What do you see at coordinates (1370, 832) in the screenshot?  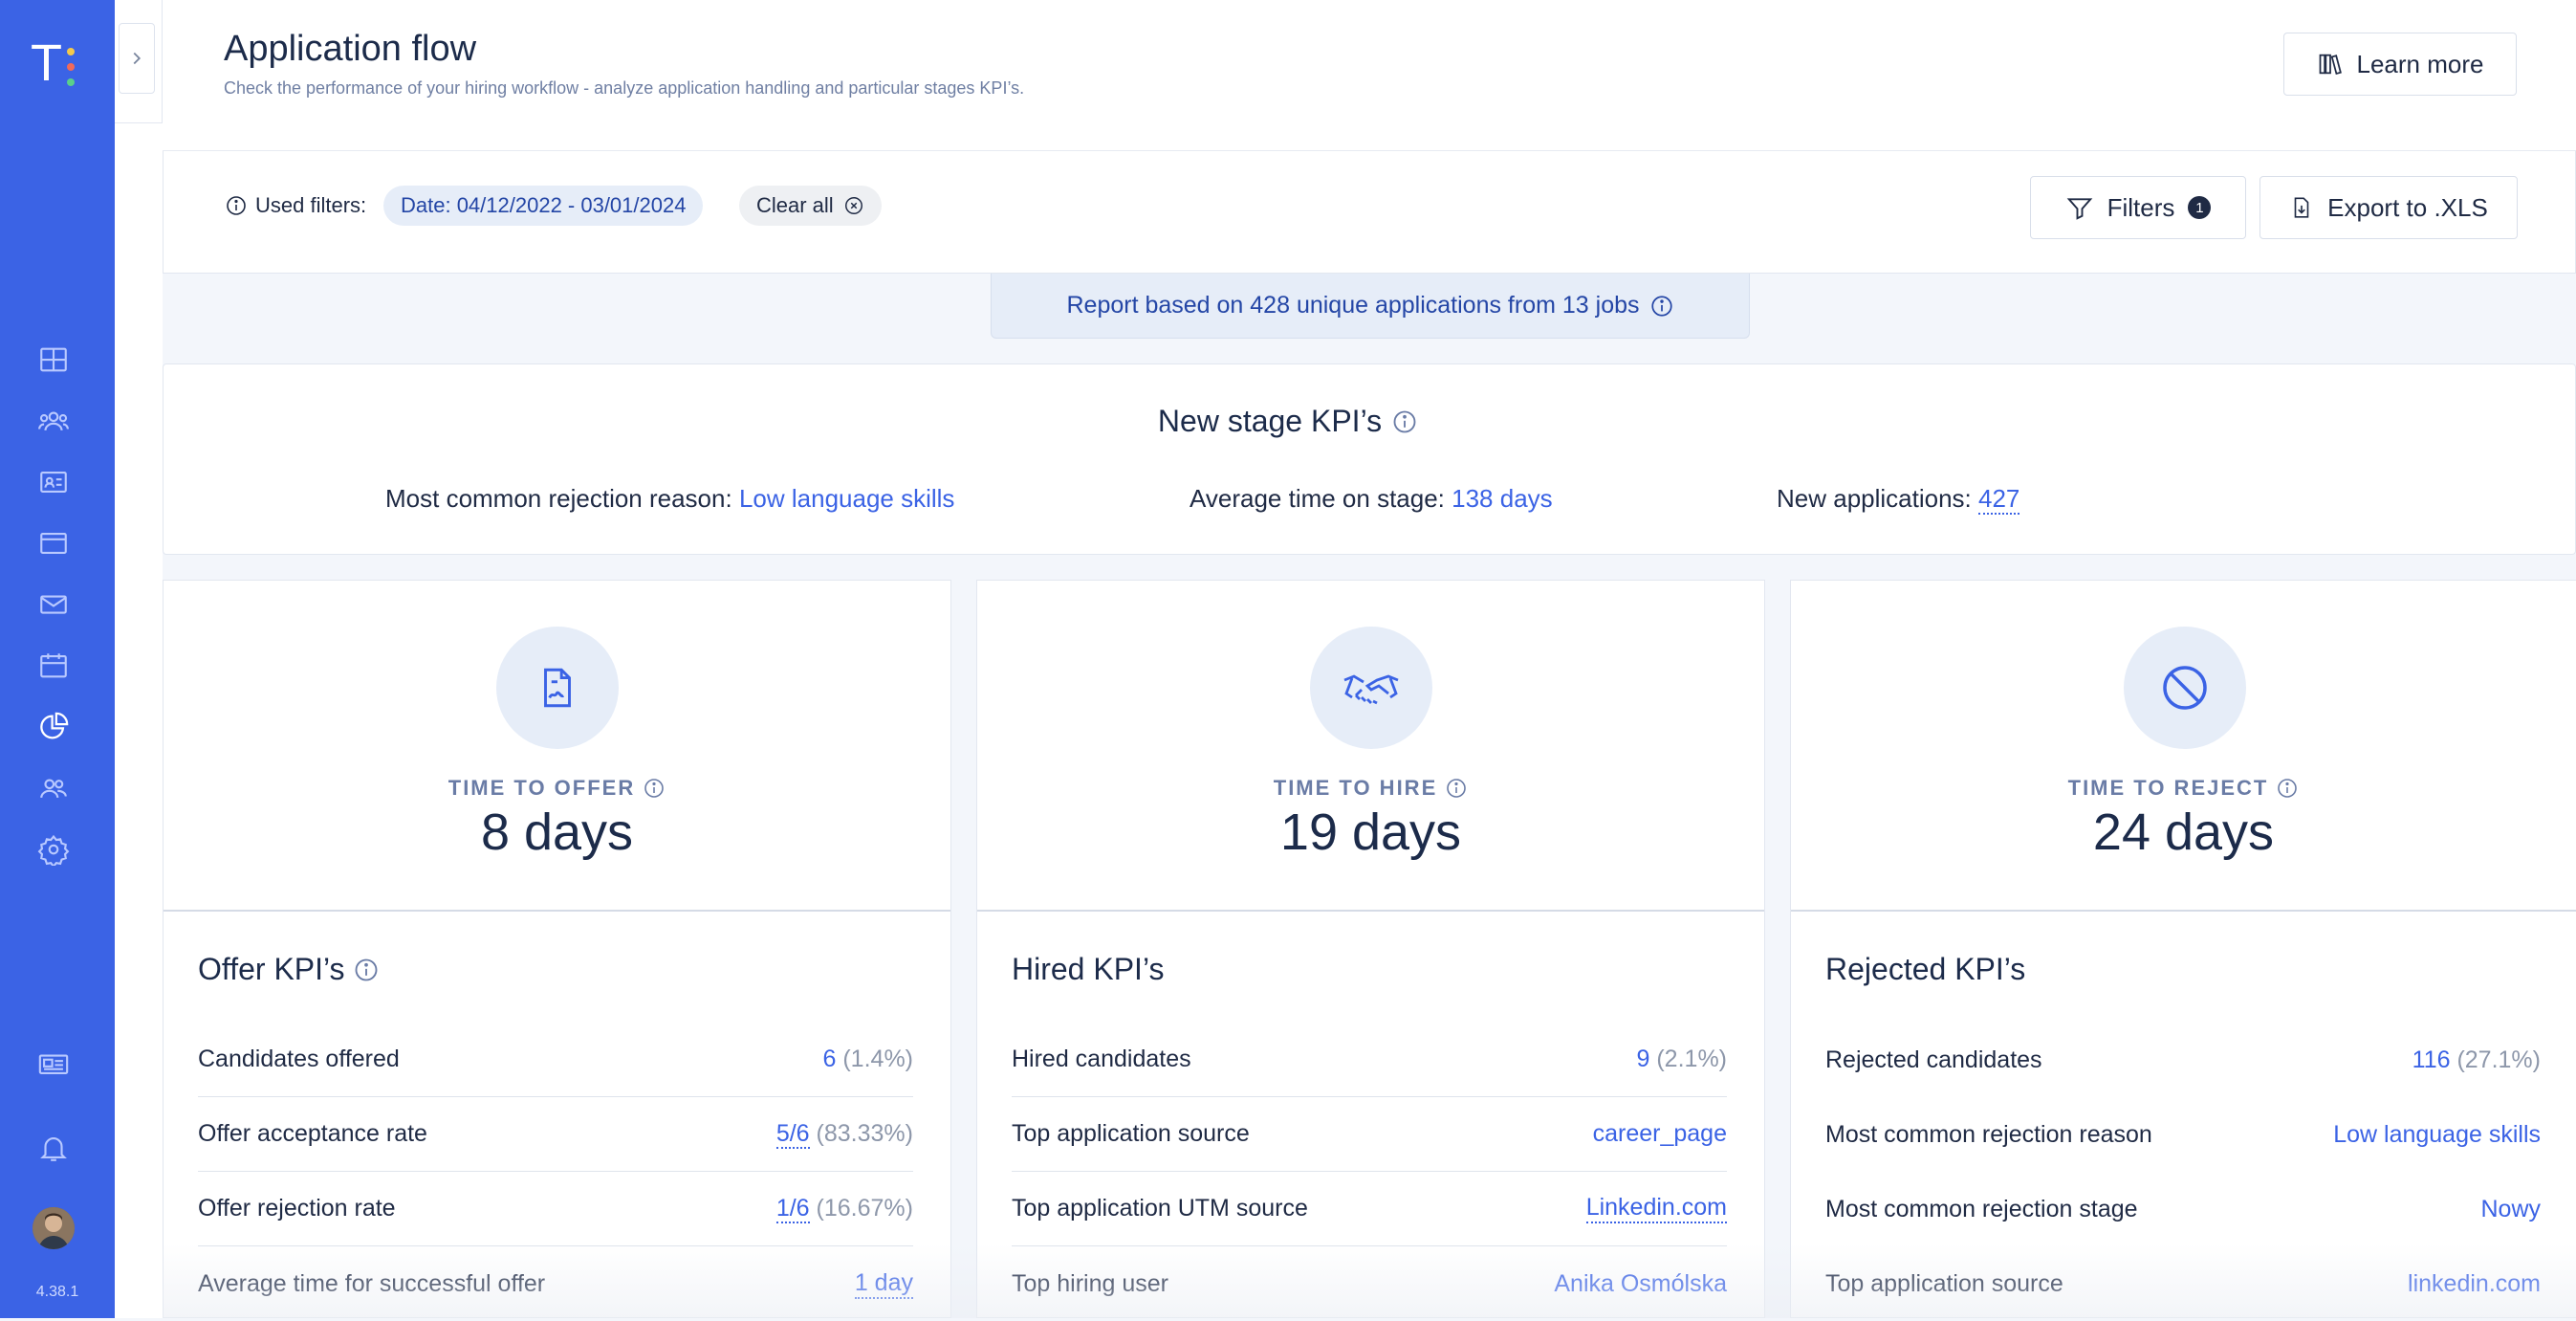 I see `kpi-value: 19 days` at bounding box center [1370, 832].